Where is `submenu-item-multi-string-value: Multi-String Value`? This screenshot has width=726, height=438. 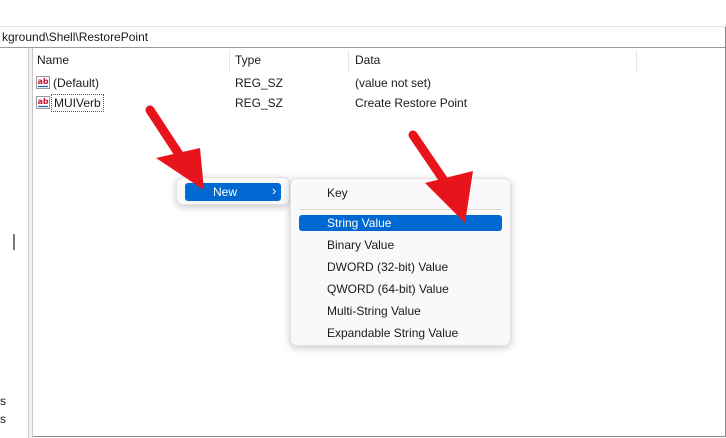
submenu-item-multi-string-value: Multi-String Value is located at coordinates (400, 311).